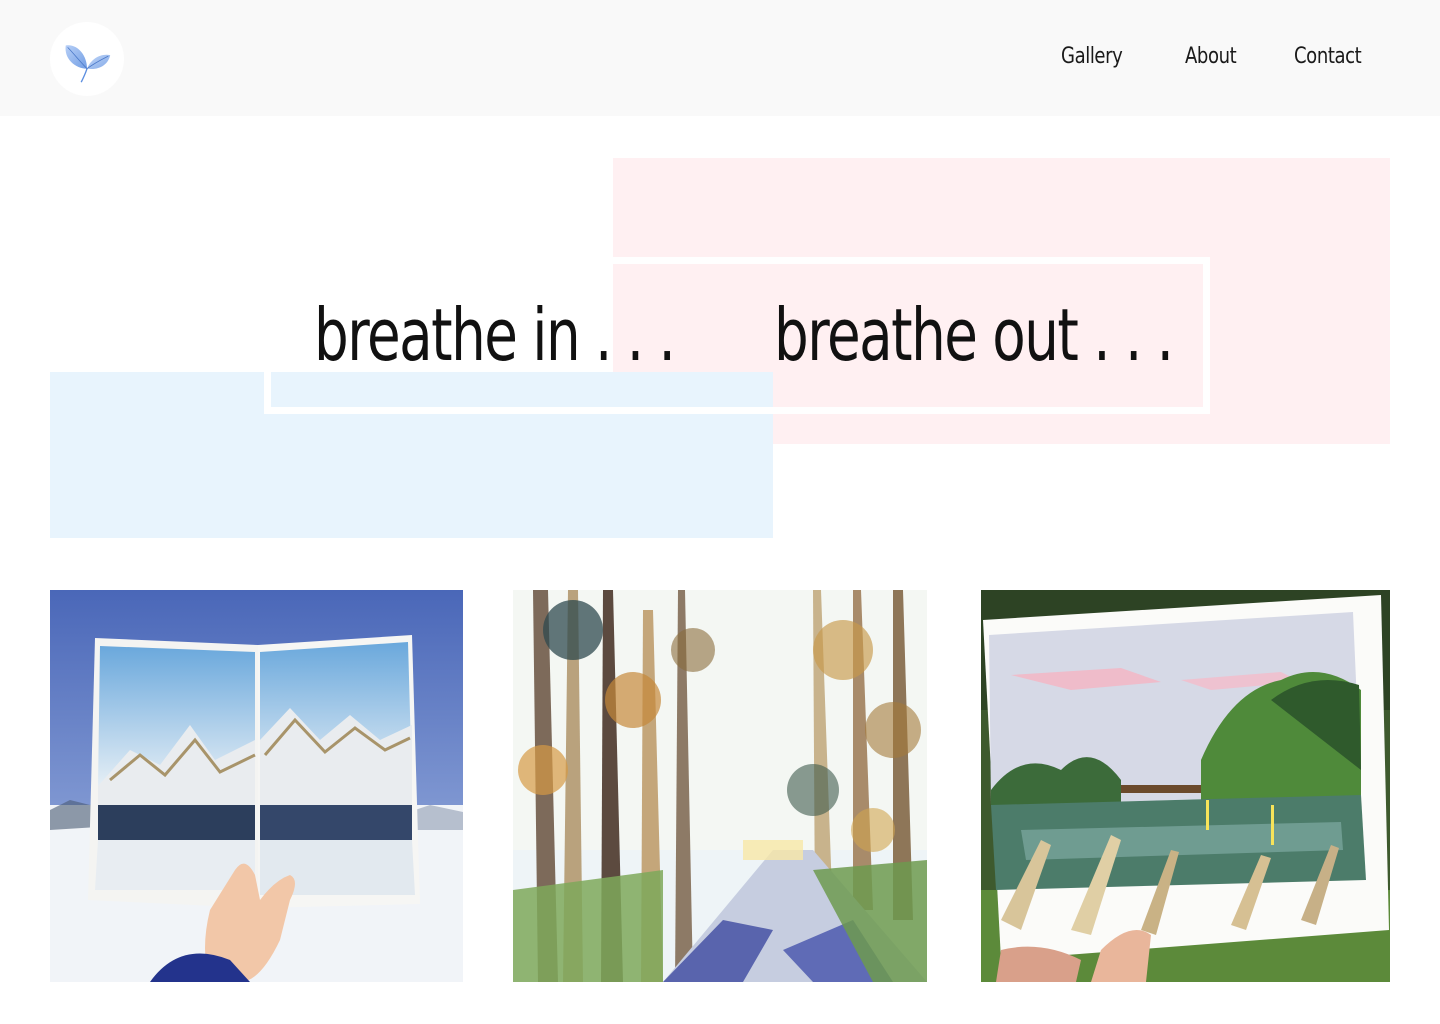 The width and height of the screenshot is (1440, 1024). I want to click on gallery-card-mountains, so click(256, 786).